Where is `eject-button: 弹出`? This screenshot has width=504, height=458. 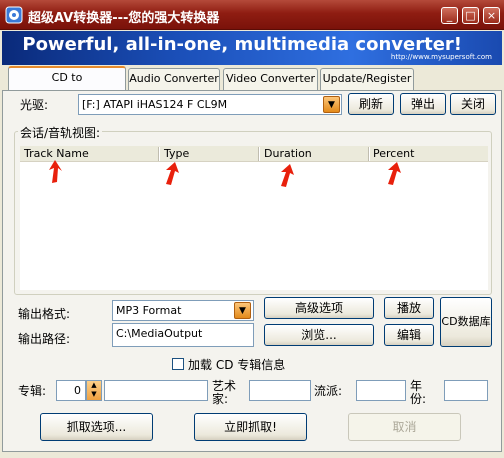
eject-button: 弹出 is located at coordinates (423, 104).